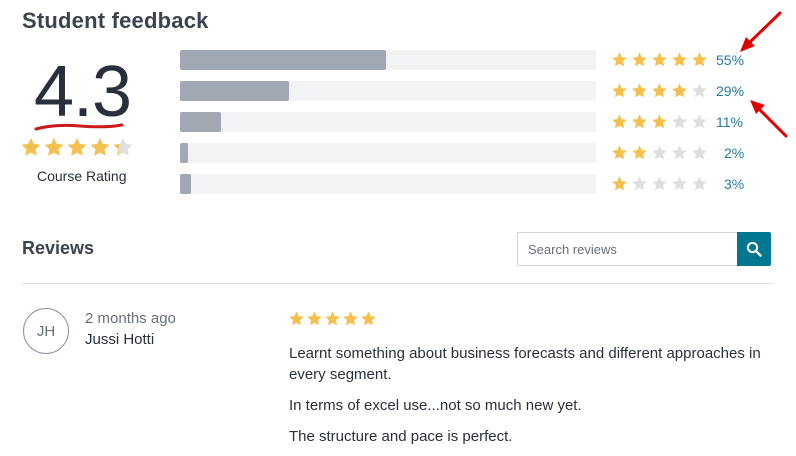  What do you see at coordinates (761, 31) in the screenshot?
I see `annotation-arrow-top` at bounding box center [761, 31].